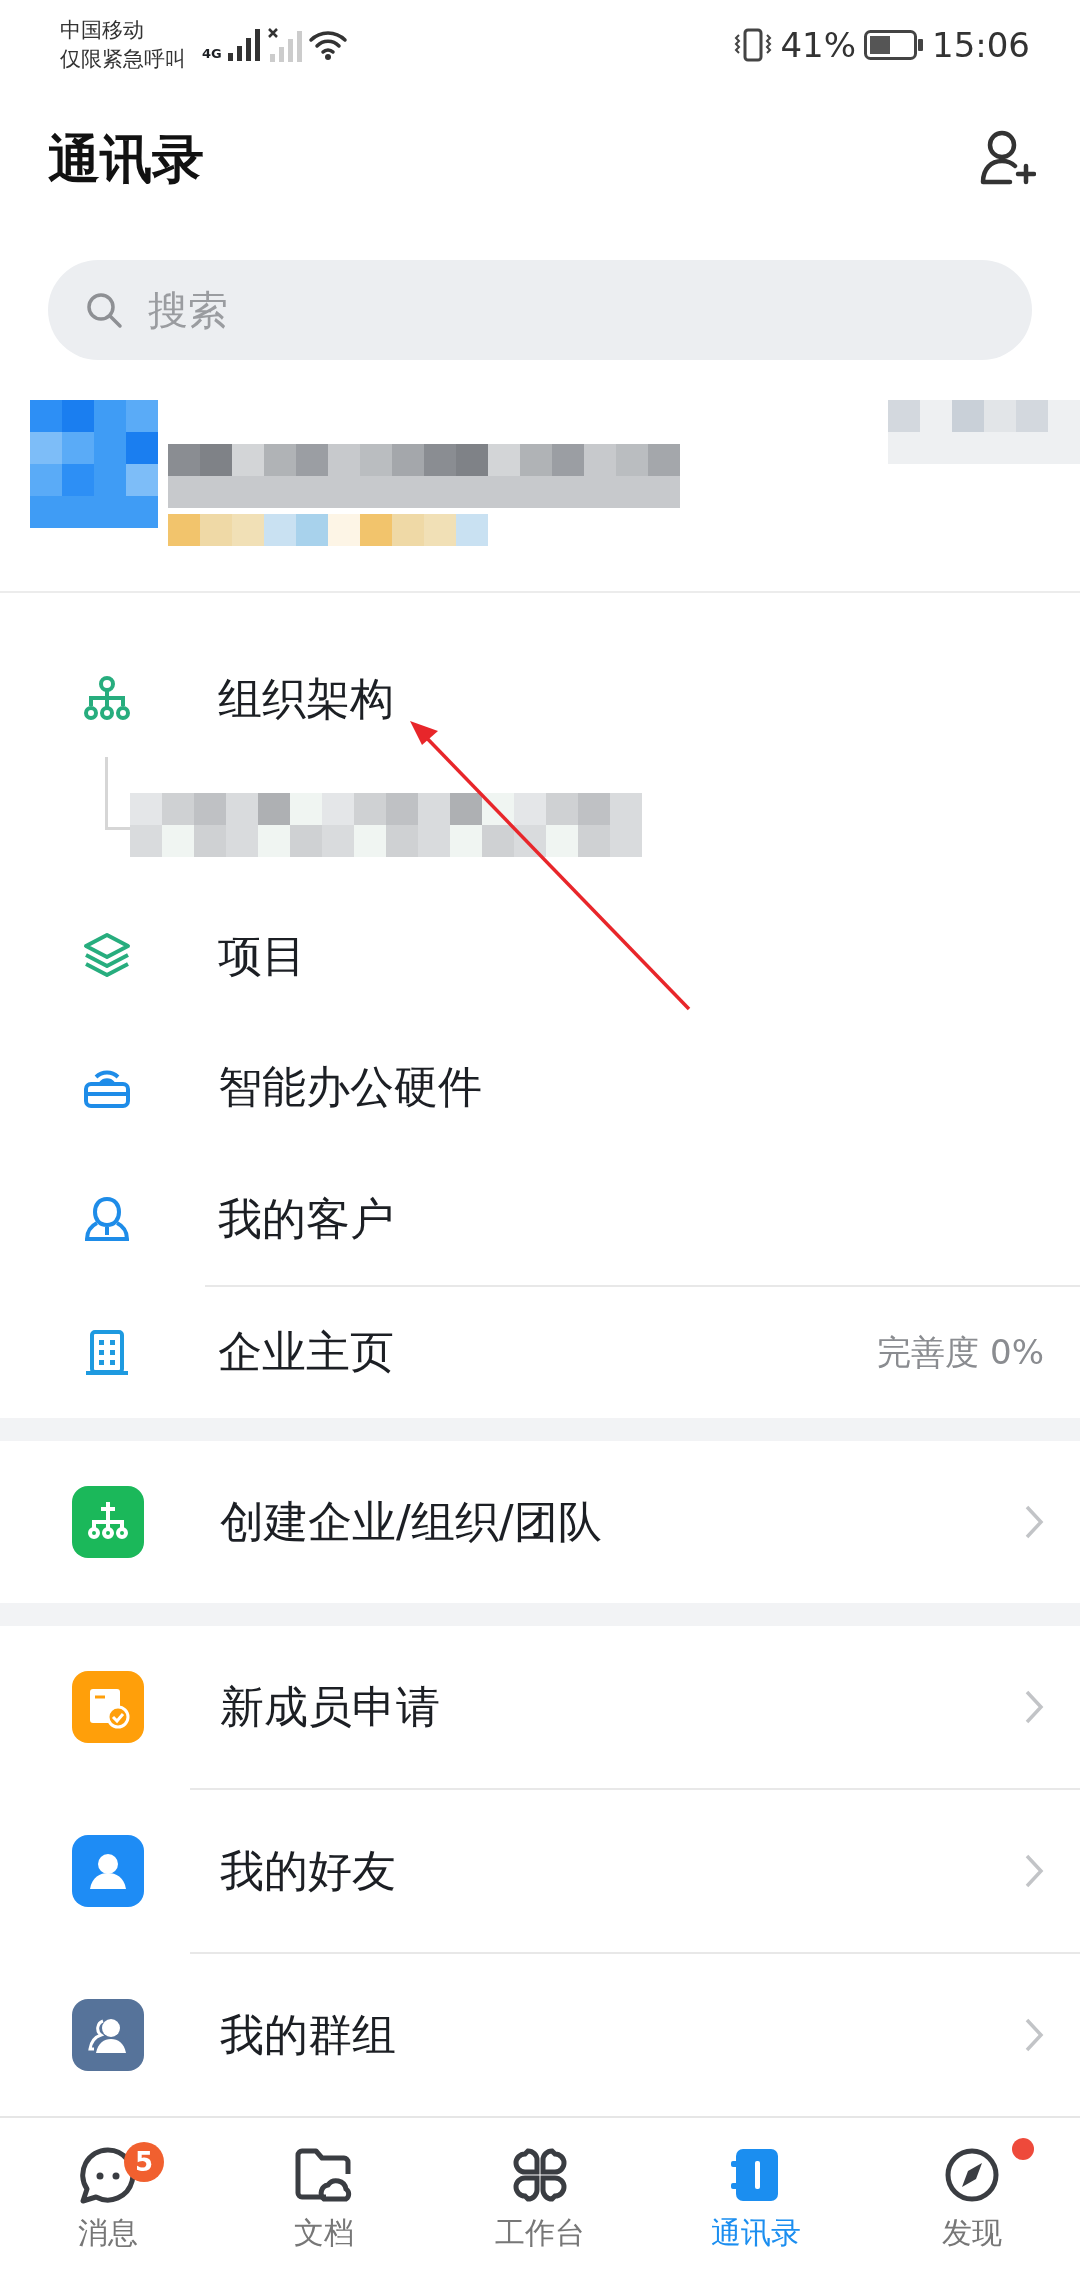 The height and width of the screenshot is (2280, 1080). Describe the element at coordinates (540, 2199) in the screenshot. I see `tab-item: 工作台` at that location.